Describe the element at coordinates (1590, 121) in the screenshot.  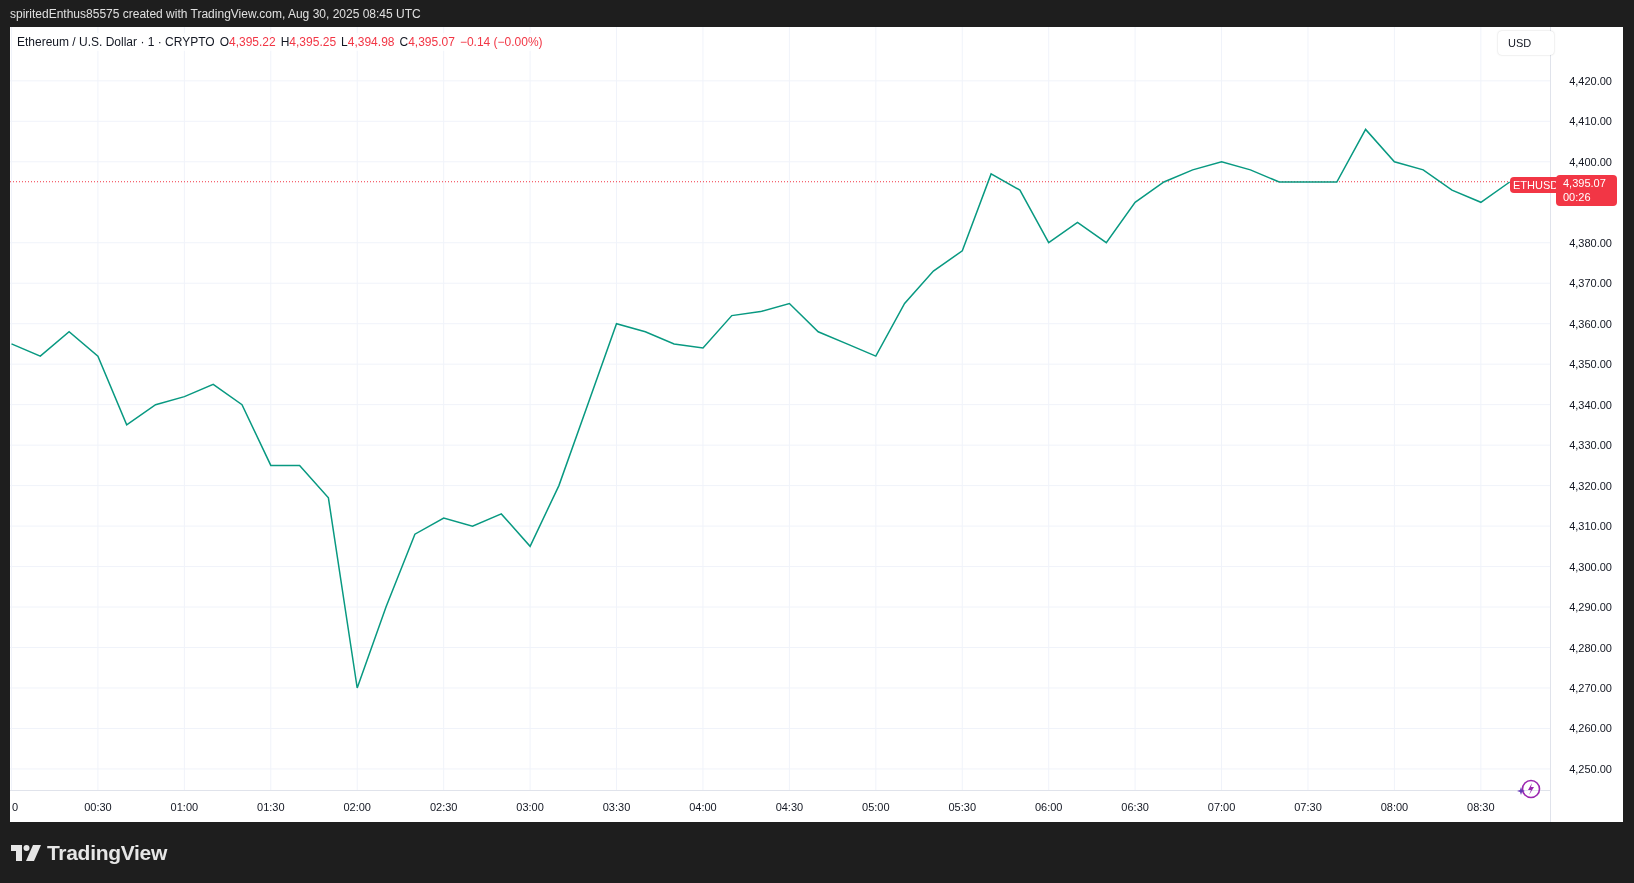
I see `axis-label: 4,410.00` at that location.